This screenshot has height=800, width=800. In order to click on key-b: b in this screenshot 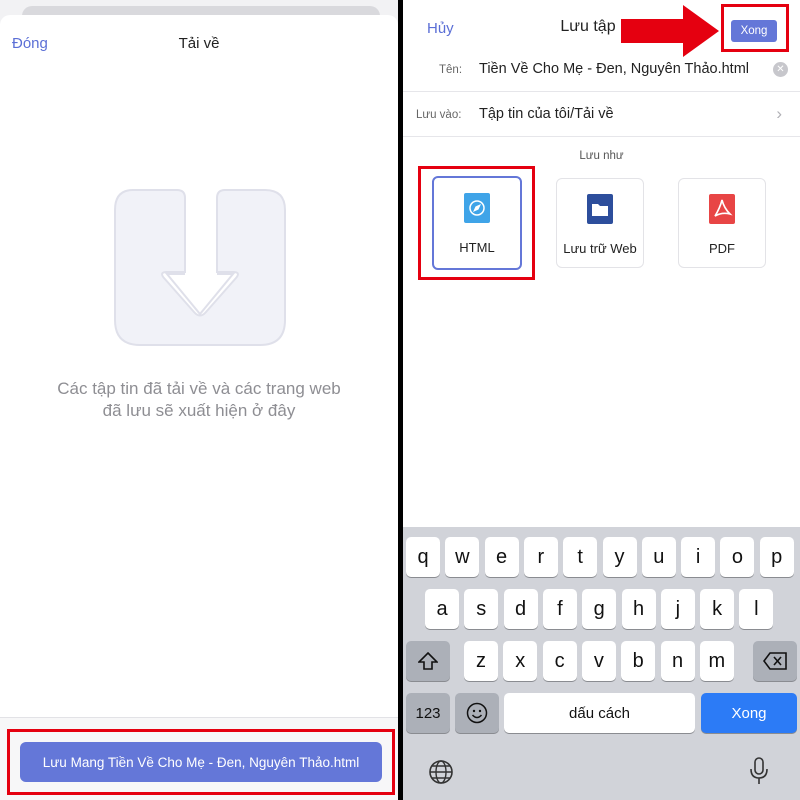, I will do `click(638, 661)`.